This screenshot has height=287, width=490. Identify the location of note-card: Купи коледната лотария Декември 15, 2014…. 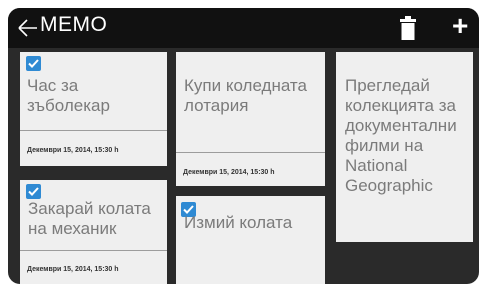
(250, 119).